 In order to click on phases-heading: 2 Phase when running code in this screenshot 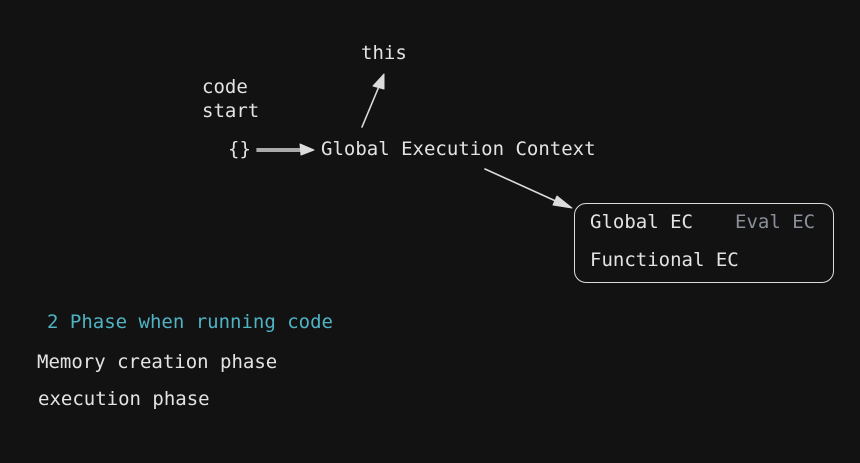, I will do `click(190, 322)`.